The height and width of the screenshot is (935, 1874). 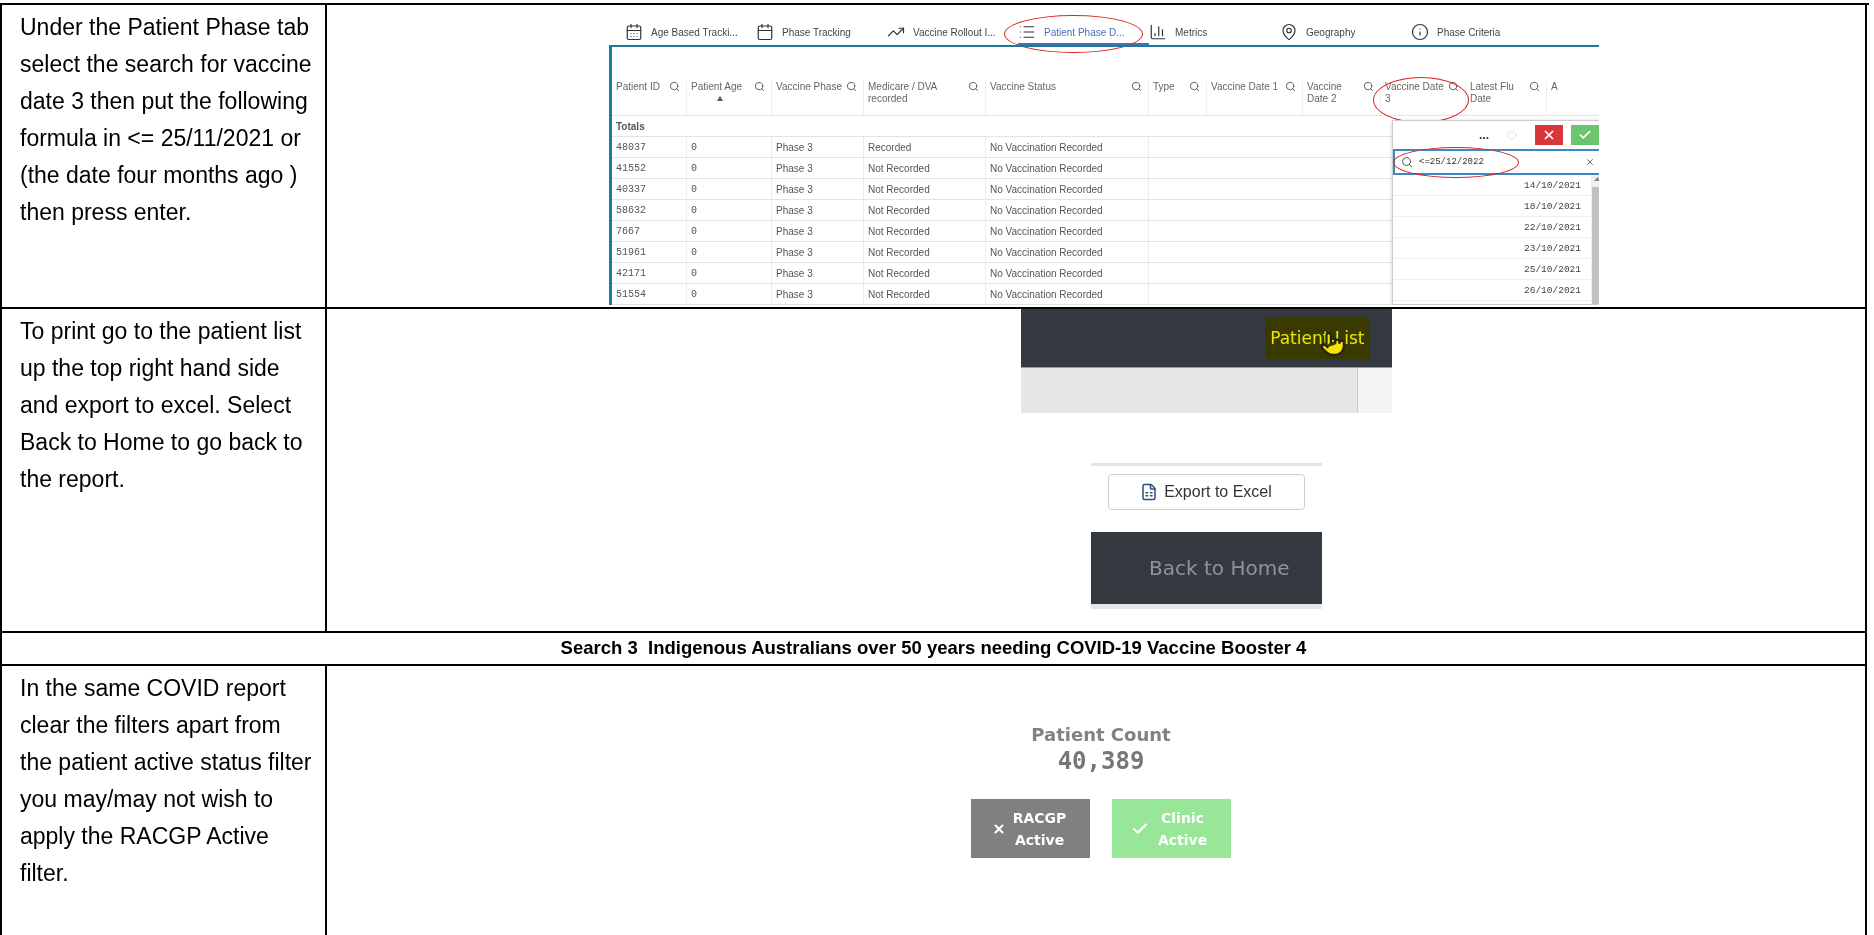 What do you see at coordinates (649, 210) in the screenshot?
I see `table-cell: 58632` at bounding box center [649, 210].